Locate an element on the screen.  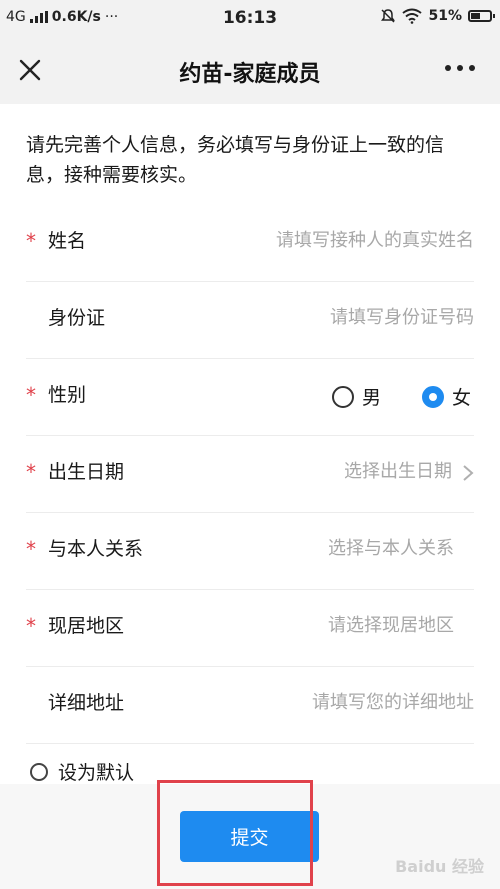
gender-label: 性别 is located at coordinates (67, 395).